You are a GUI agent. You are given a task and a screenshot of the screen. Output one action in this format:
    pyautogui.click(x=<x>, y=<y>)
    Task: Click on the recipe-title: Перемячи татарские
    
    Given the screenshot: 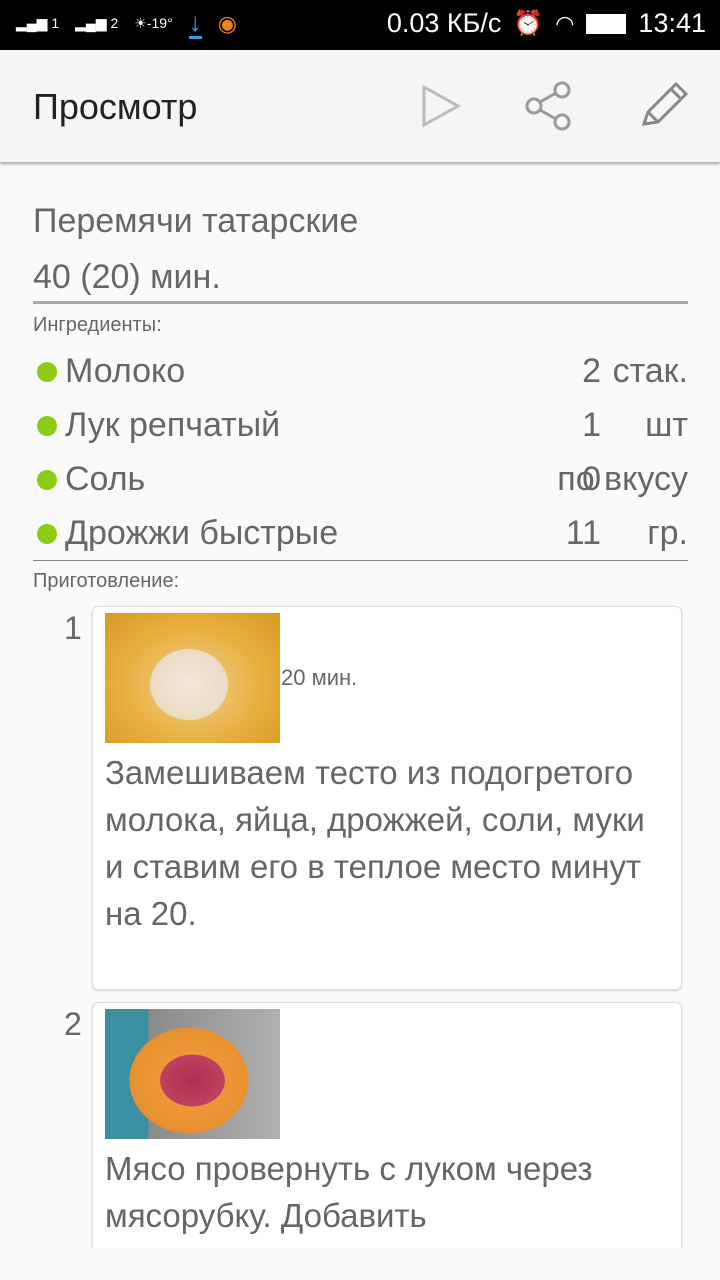 What is the action you would take?
    pyautogui.click(x=196, y=221)
    